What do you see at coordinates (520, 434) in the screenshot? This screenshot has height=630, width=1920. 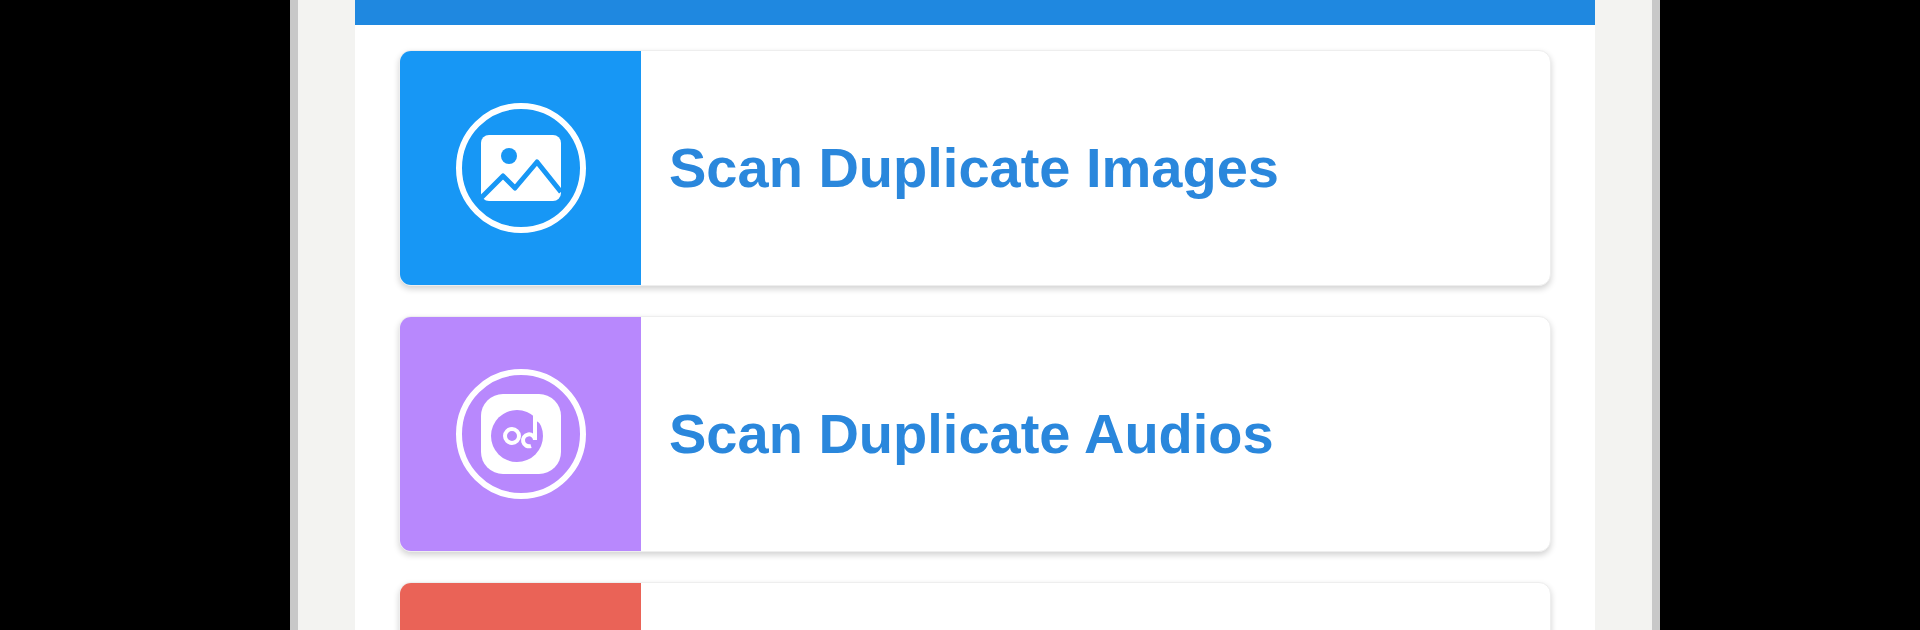 I see `music-disc-icon` at bounding box center [520, 434].